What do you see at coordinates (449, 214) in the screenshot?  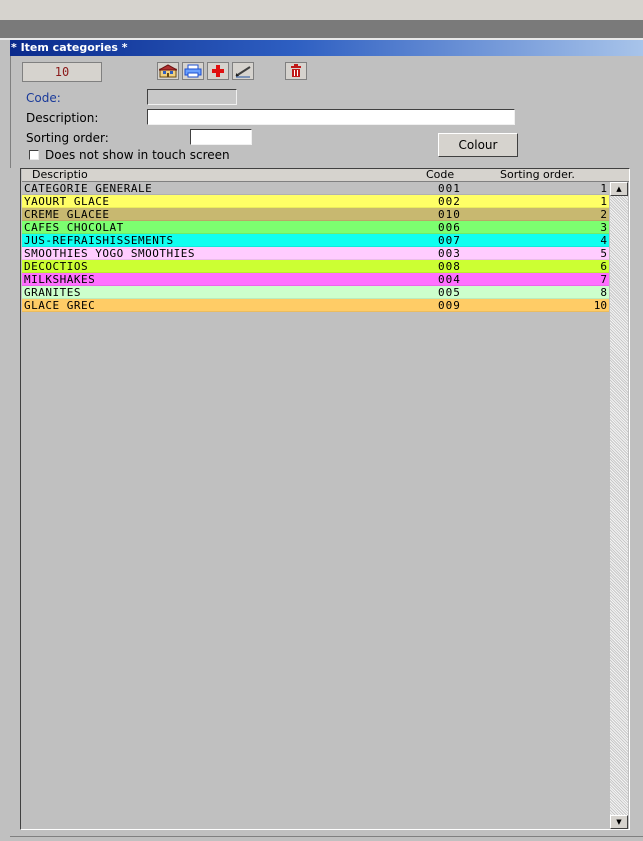 I see `cell-code: 010` at bounding box center [449, 214].